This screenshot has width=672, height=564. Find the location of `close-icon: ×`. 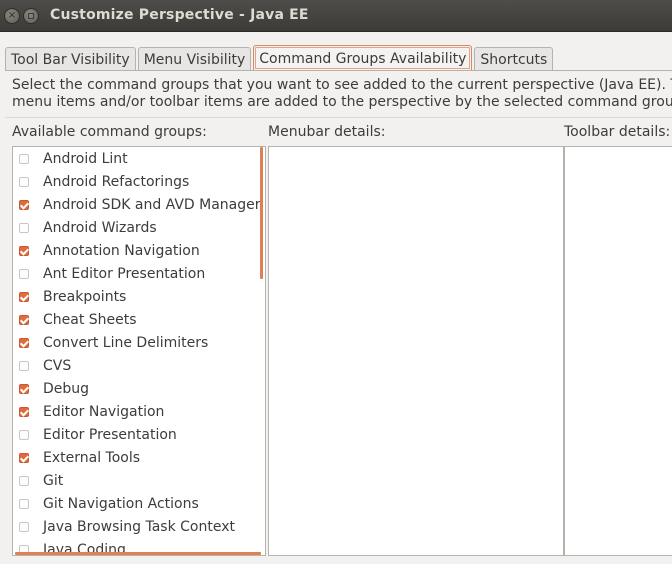

close-icon: × is located at coordinates (12, 15).